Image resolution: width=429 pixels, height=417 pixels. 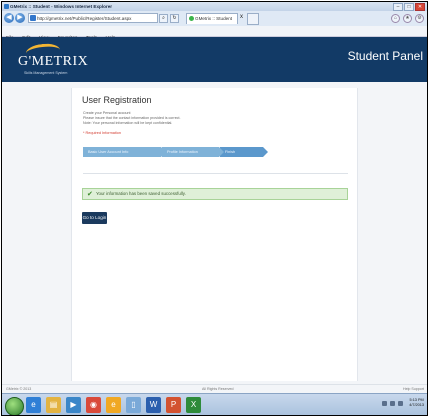 I want to click on minimize-button: –, so click(x=398, y=7).